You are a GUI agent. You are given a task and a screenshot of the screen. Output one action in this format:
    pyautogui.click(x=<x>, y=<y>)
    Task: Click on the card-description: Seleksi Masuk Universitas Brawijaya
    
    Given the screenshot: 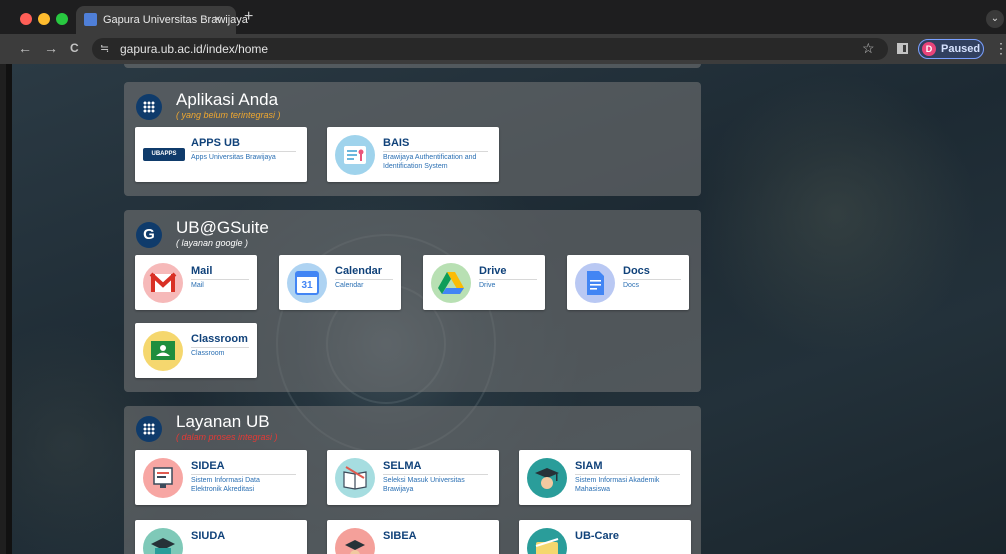 What is the action you would take?
    pyautogui.click(x=424, y=485)
    